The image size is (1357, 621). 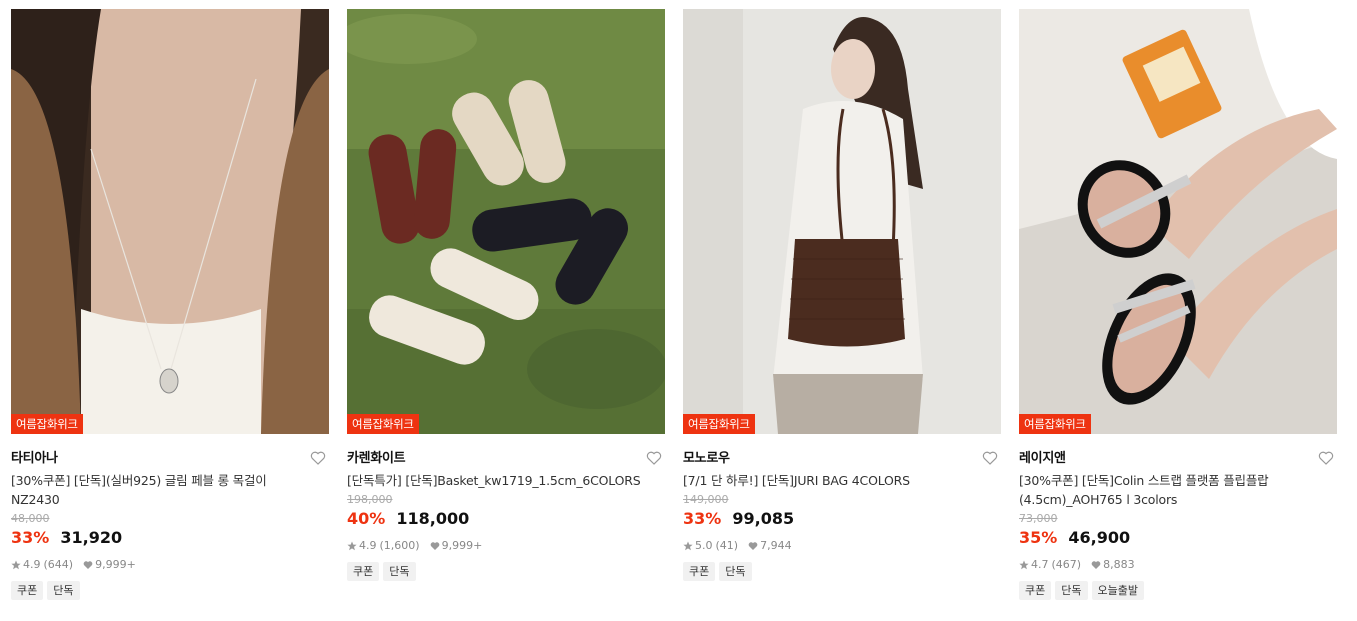 What do you see at coordinates (1117, 590) in the screenshot?
I see `tag-ships-today: 오늘출발` at bounding box center [1117, 590].